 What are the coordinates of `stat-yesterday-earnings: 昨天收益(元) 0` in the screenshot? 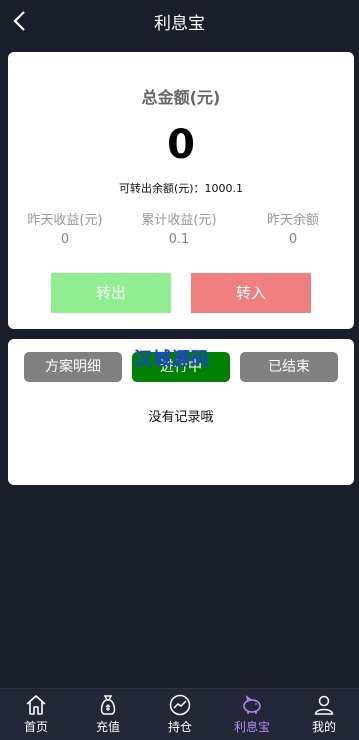 It's located at (65, 228).